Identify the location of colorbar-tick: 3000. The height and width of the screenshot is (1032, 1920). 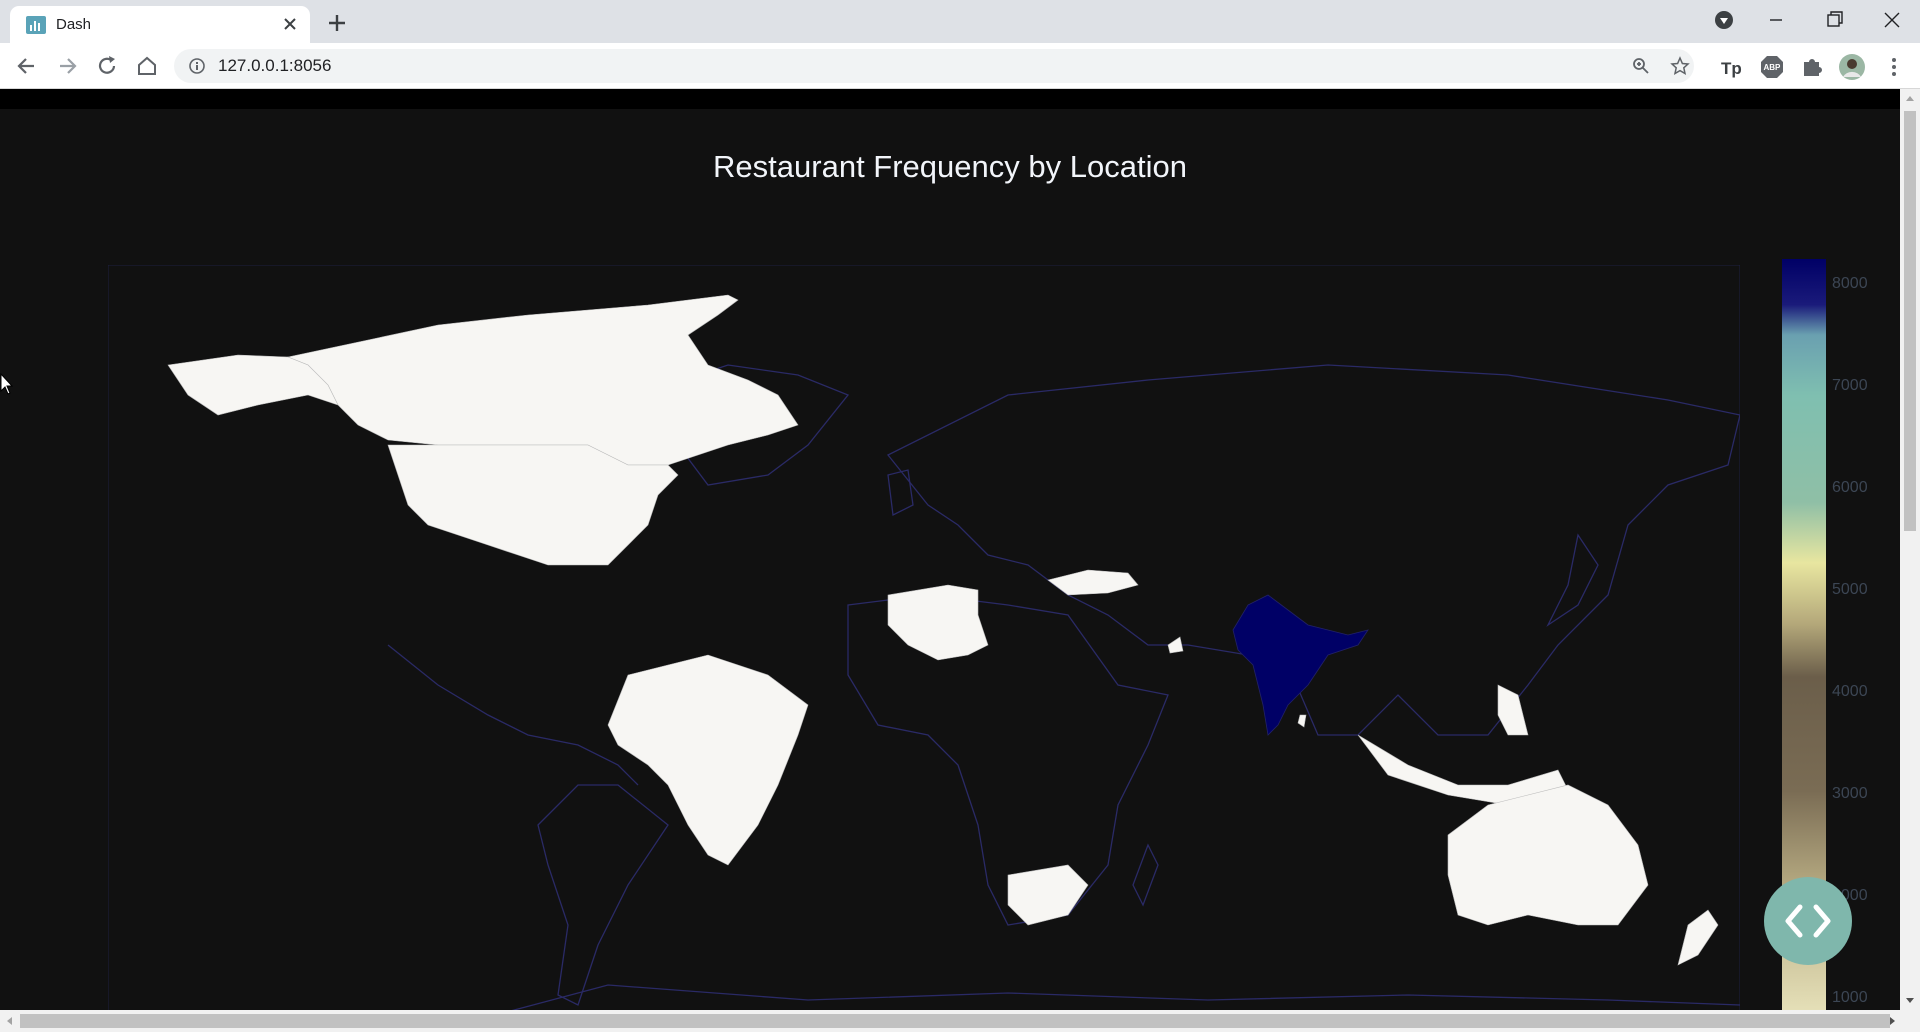
(1850, 793).